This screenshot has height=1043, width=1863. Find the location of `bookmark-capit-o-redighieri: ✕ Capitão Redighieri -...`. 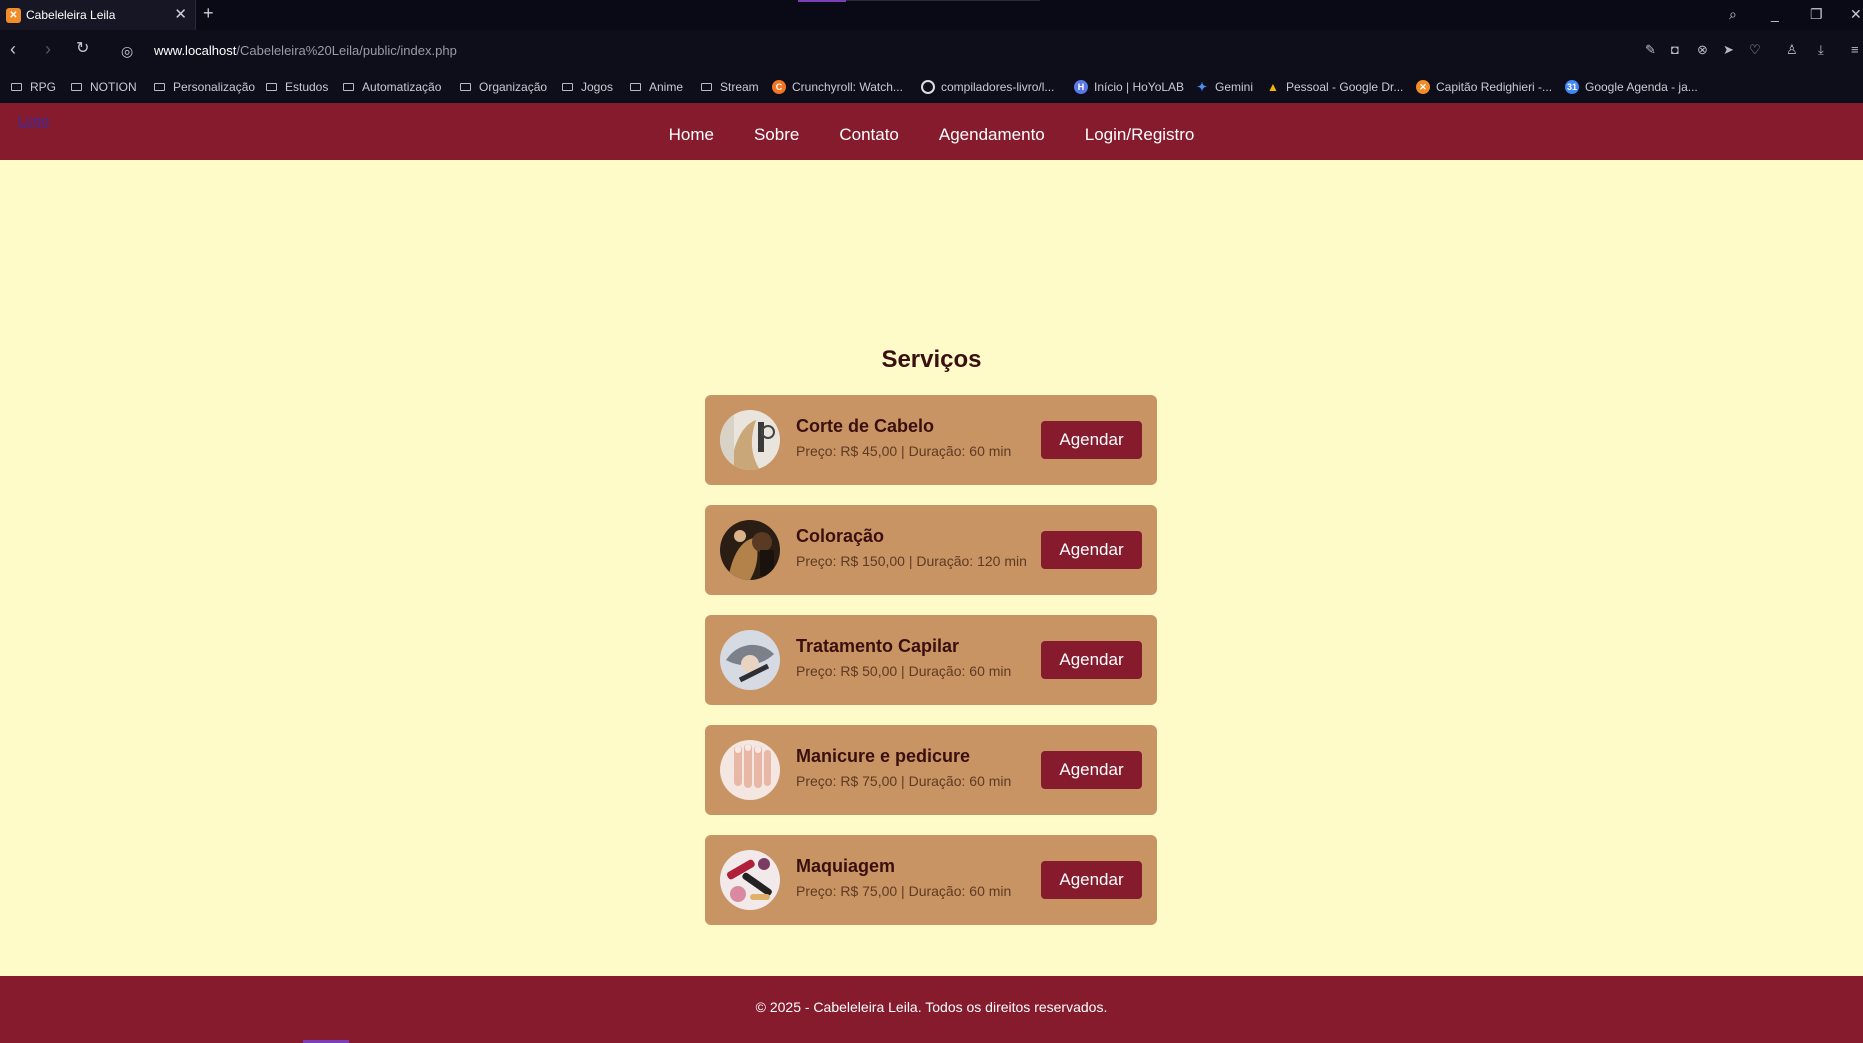

bookmark-capit-o-redighieri: ✕ Capitão Redighieri -... is located at coordinates (1484, 87).